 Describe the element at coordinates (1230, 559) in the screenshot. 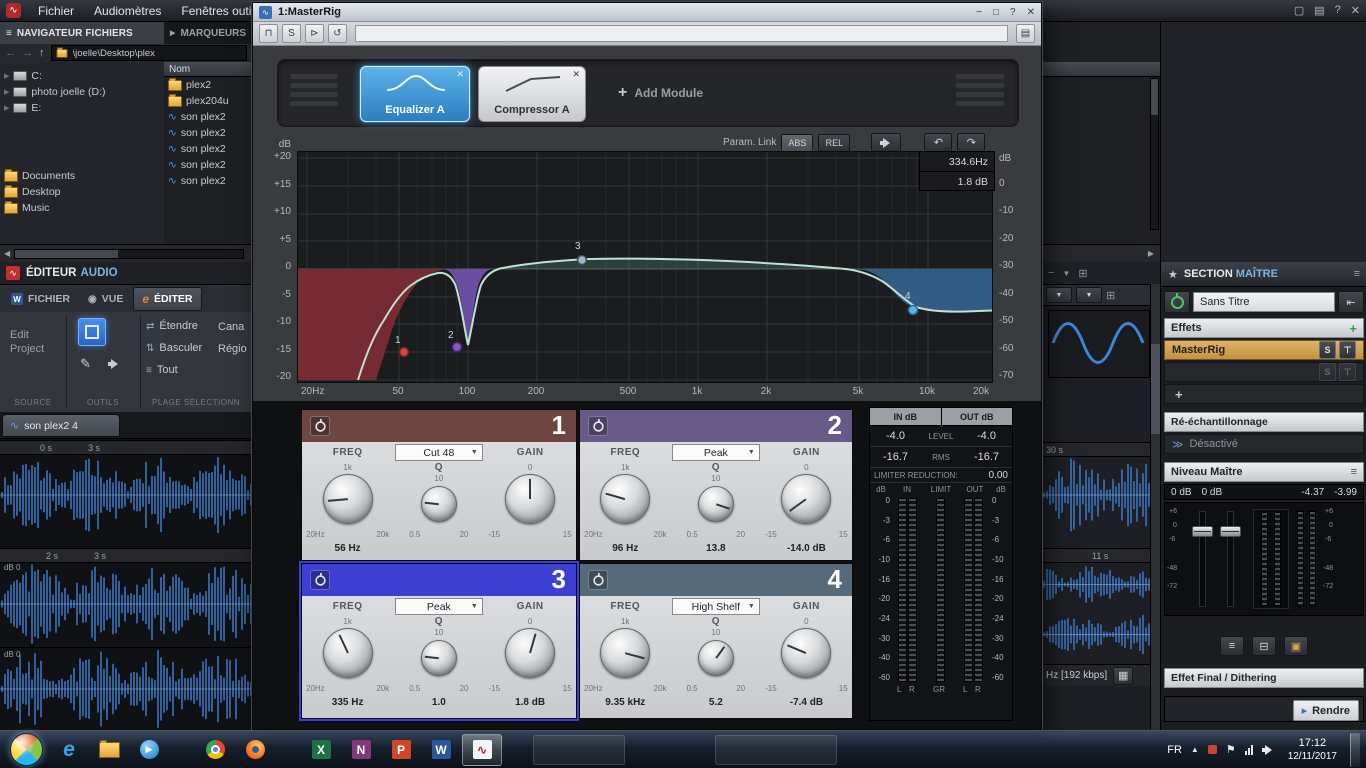

I see `master-fader-right` at that location.